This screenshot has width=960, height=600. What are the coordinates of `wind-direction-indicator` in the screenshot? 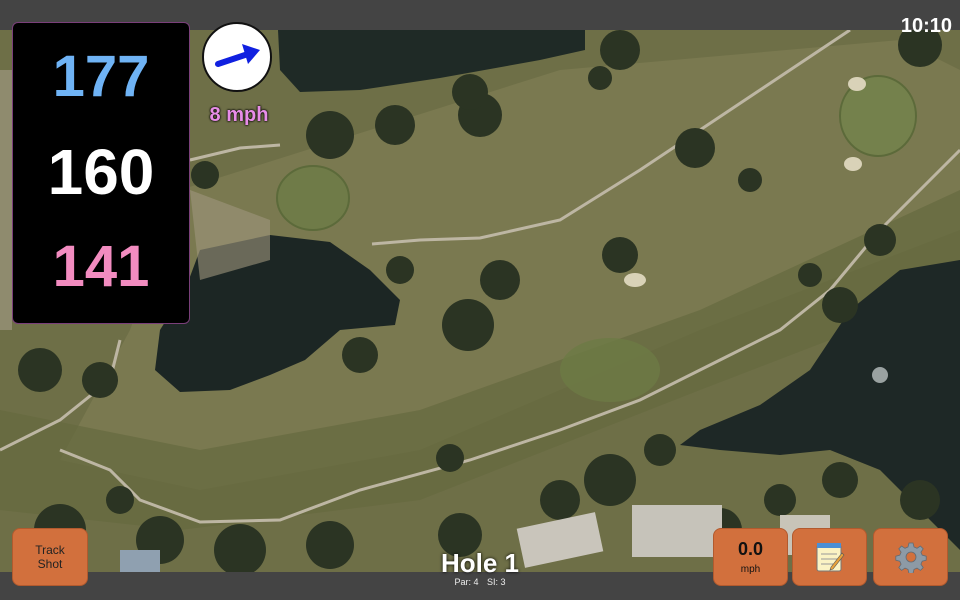 It's located at (237, 57).